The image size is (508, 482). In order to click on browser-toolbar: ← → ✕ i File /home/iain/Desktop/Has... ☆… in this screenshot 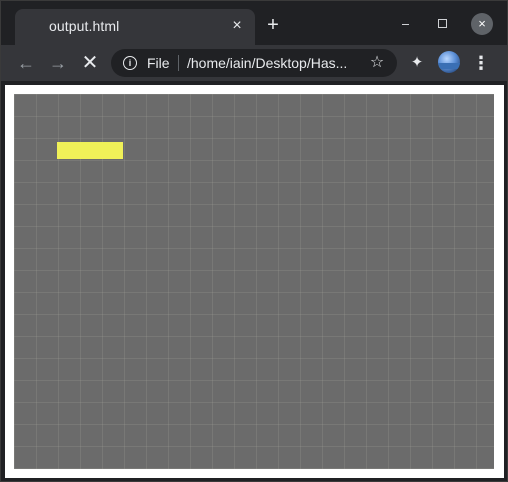, I will do `click(254, 63)`.